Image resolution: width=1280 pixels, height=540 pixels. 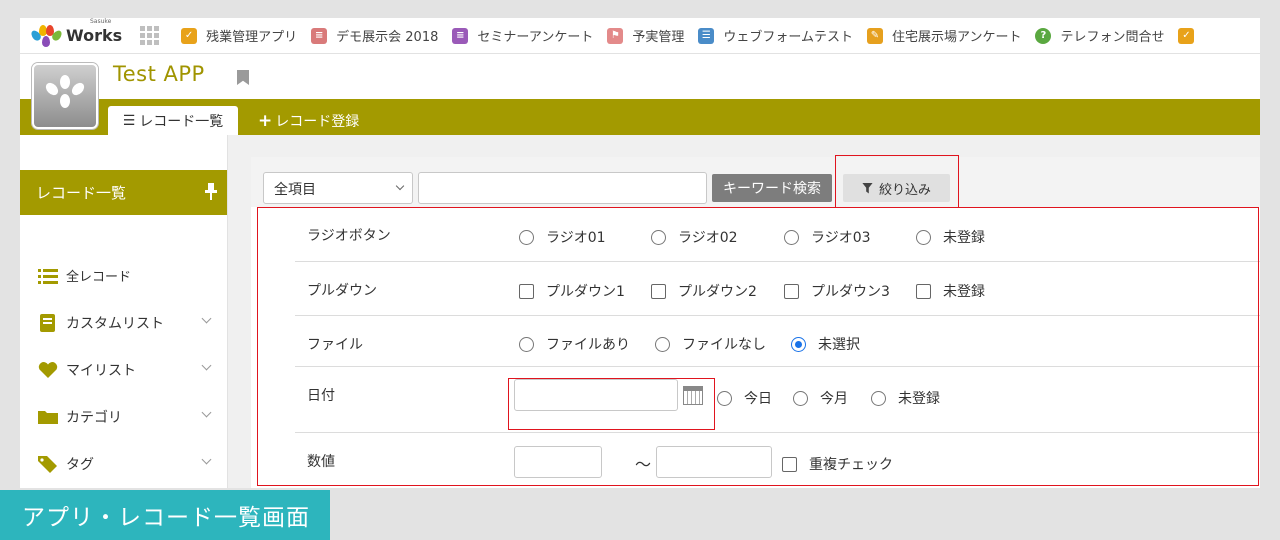 I want to click on sidebar-item-custom-list: カスタムリスト, so click(x=128, y=323).